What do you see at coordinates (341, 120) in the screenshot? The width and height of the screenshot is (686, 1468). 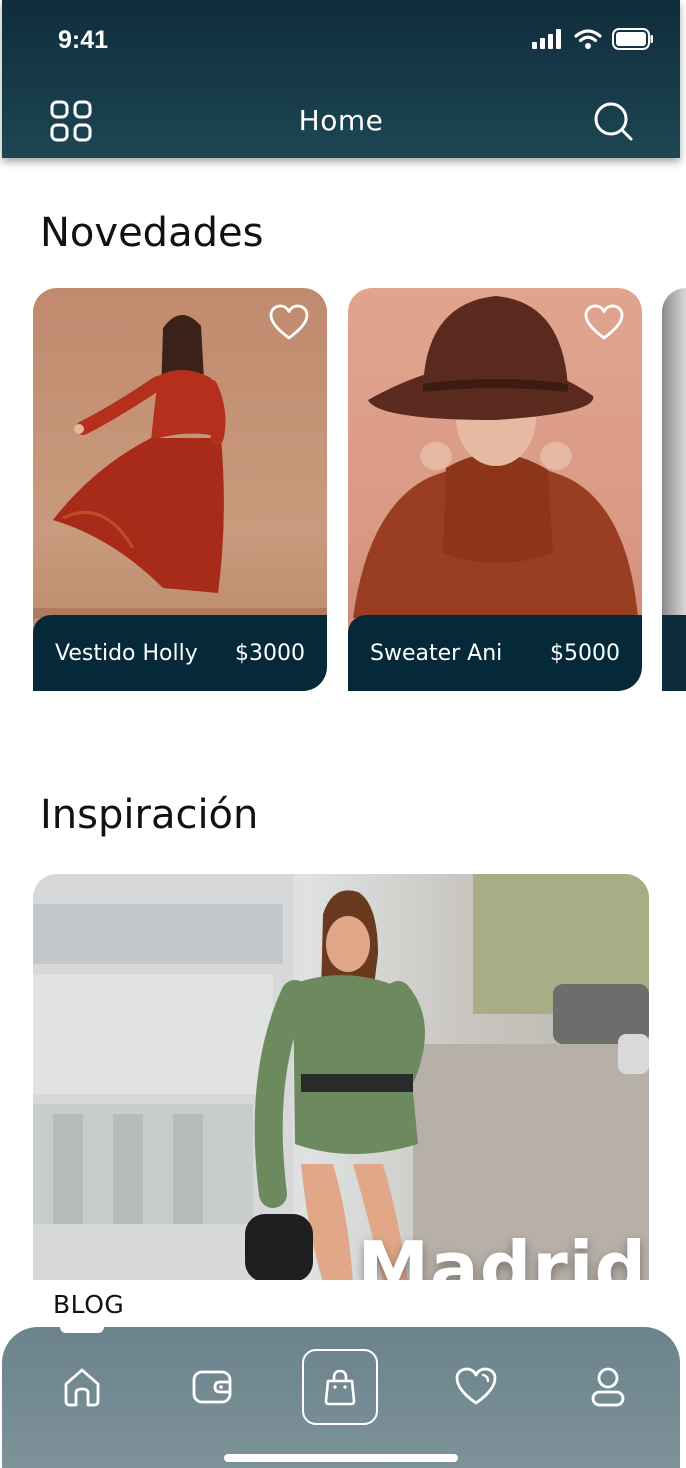 I see `page-title: Home` at bounding box center [341, 120].